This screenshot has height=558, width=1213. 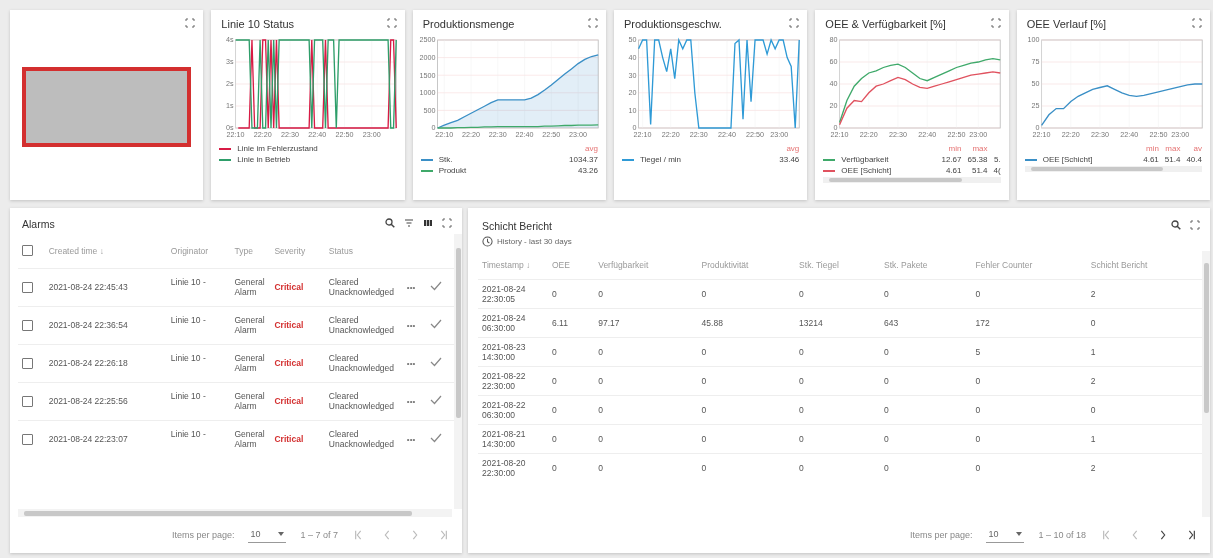 What do you see at coordinates (513, 438) in the screenshot?
I see `table-cell: 2021-08-21 14:30:00` at bounding box center [513, 438].